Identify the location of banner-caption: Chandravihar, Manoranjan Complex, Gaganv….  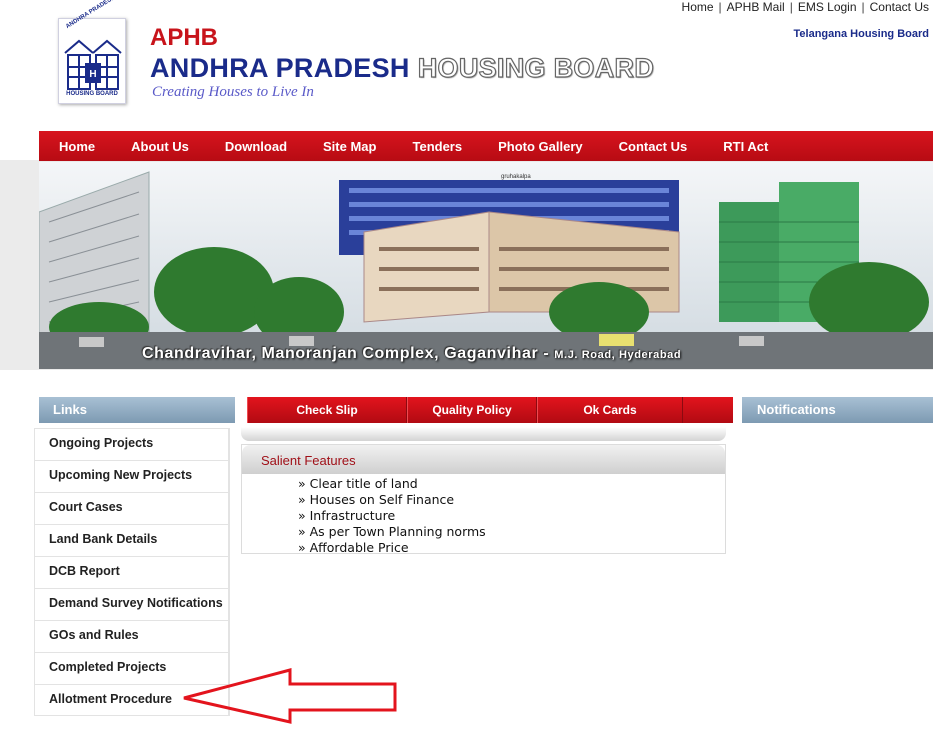
(411, 354).